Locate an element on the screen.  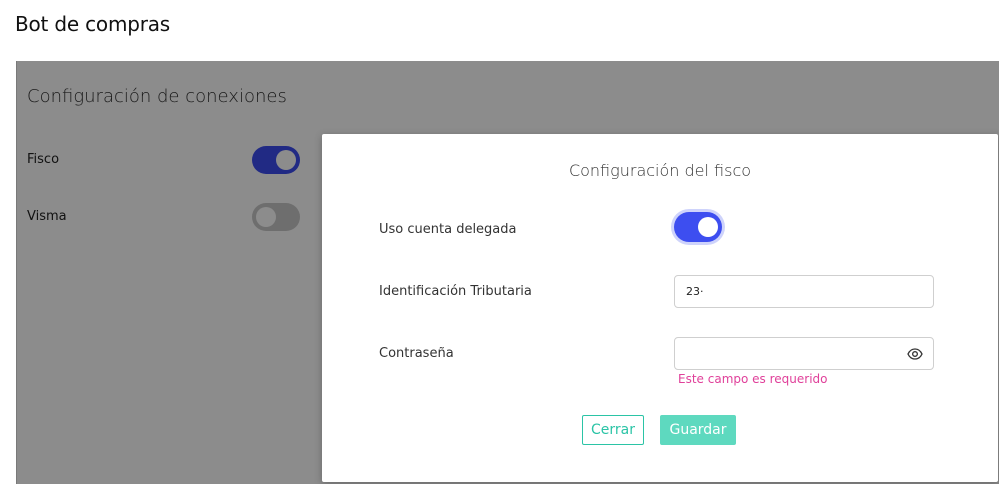
delegated-account-toggle is located at coordinates (698, 227).